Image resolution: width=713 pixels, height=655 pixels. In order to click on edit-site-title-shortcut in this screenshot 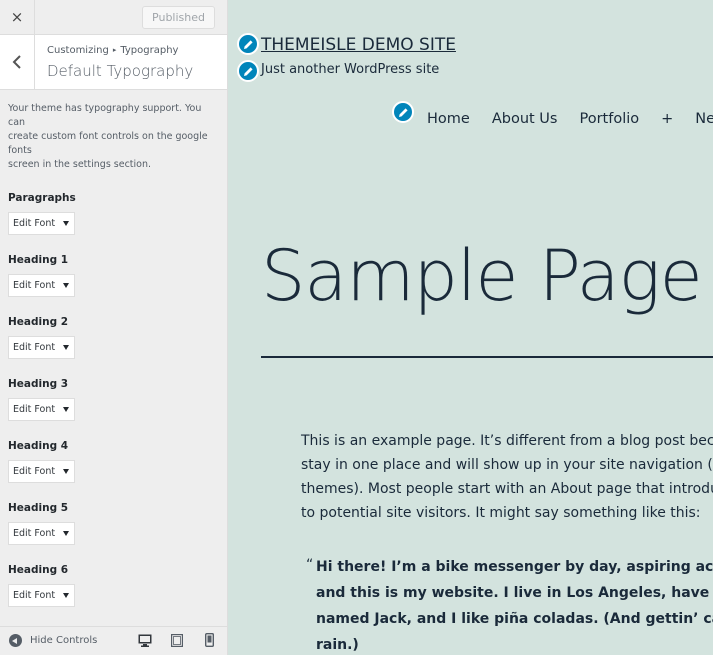, I will do `click(248, 44)`.